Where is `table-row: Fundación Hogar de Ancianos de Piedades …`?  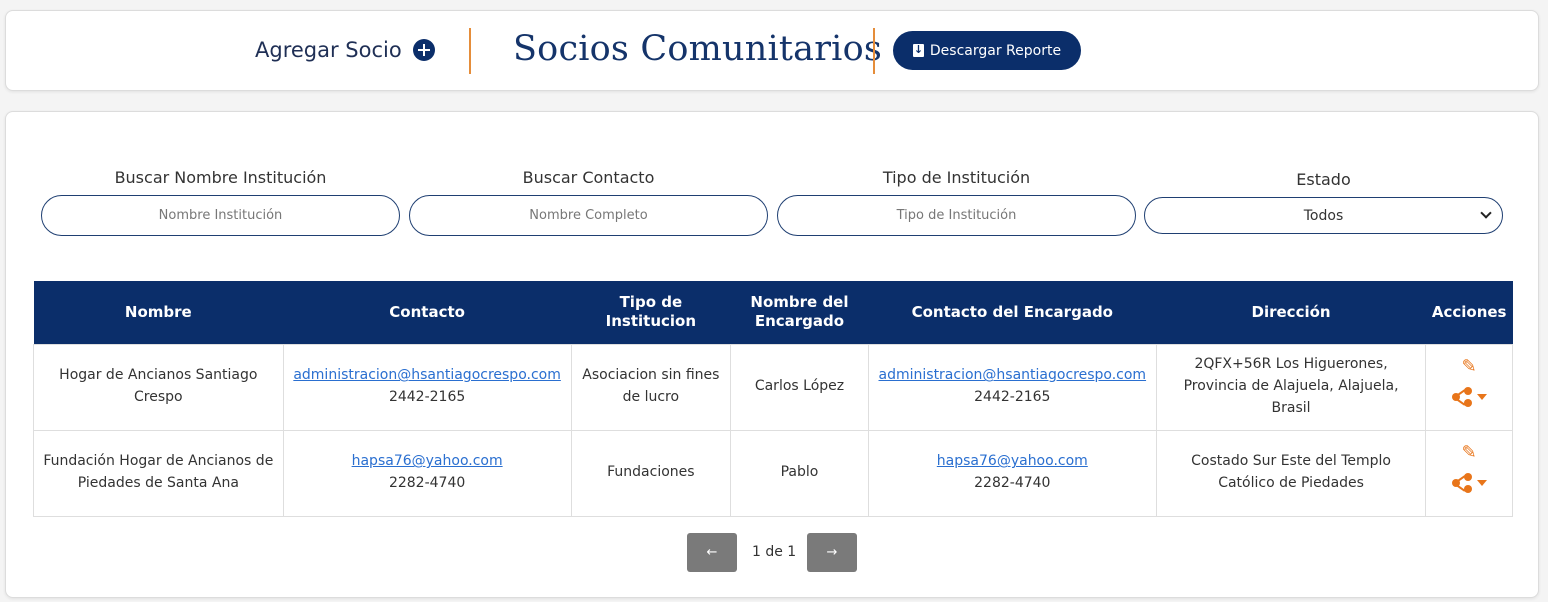 table-row: Fundación Hogar de Ancianos de Piedades … is located at coordinates (773, 473).